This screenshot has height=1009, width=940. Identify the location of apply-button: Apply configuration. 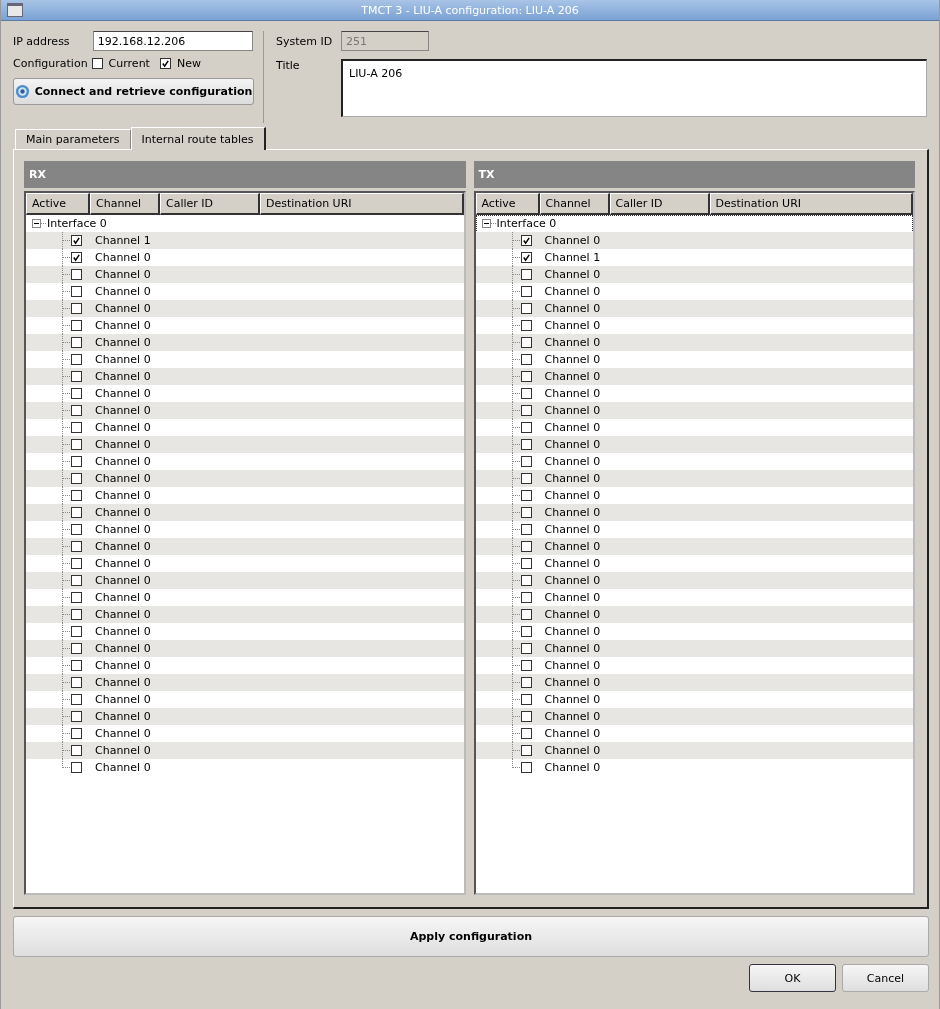
(471, 936).